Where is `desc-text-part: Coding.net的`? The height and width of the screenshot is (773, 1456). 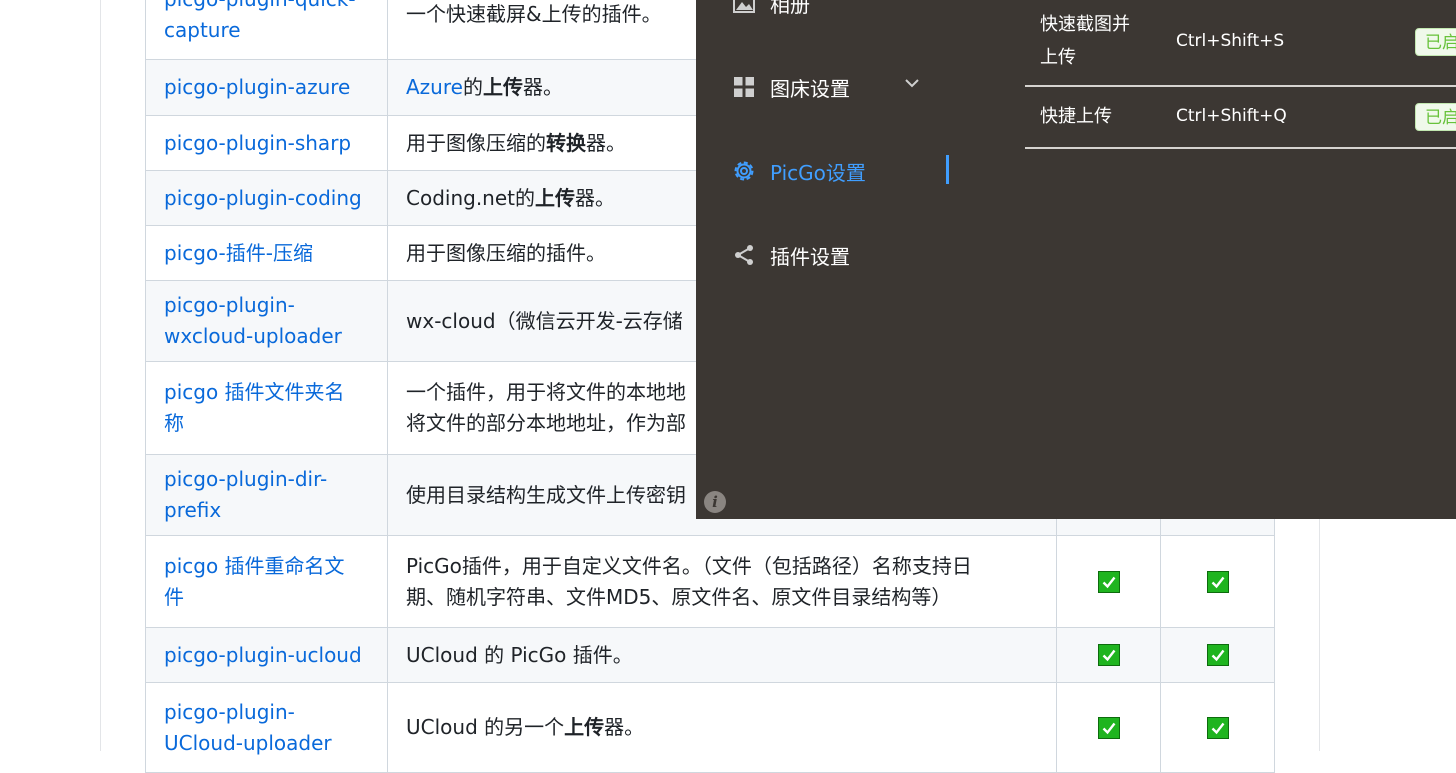
desc-text-part: Coding.net的 is located at coordinates (471, 197).